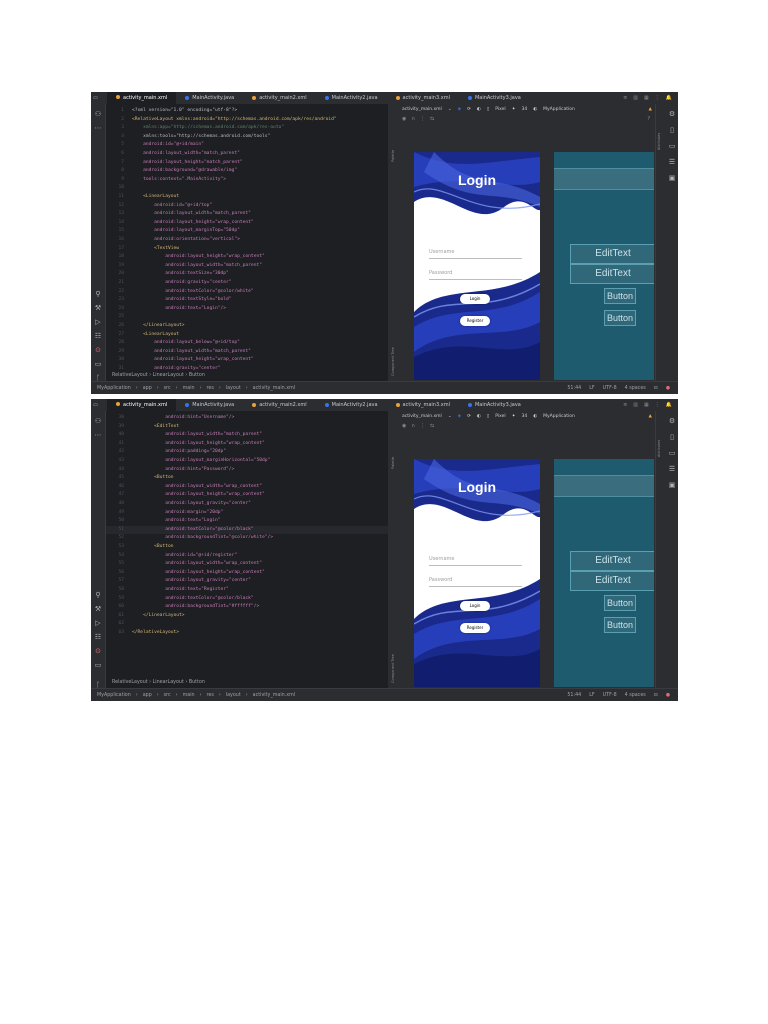  Describe the element at coordinates (172, 343) in the screenshot. I see `code-line: 28 android:layout_below="@+id/top"` at that location.